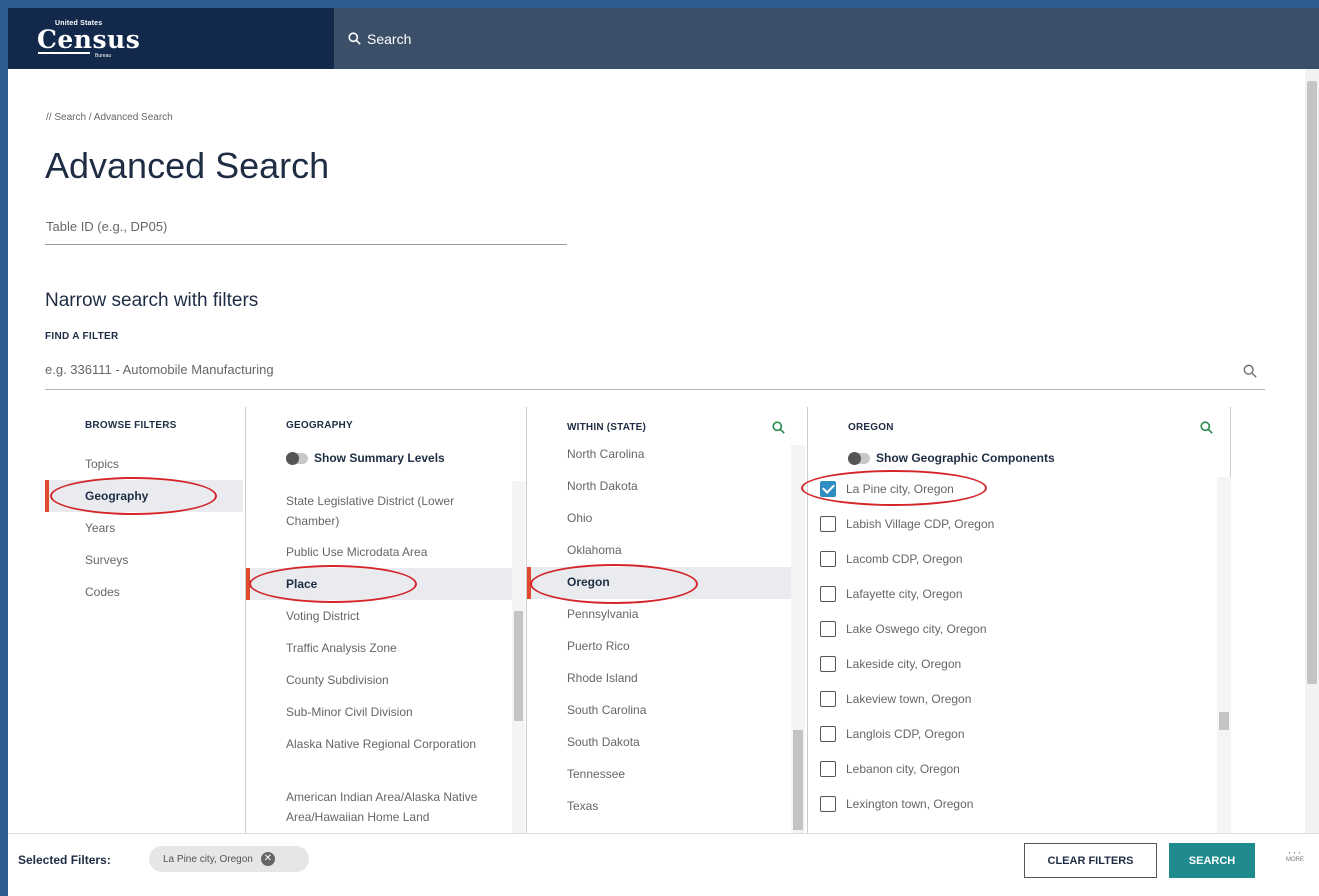 This screenshot has height=896, width=1319. I want to click on place-row-langlois: Langlois CDP, Oregon, so click(892, 734).